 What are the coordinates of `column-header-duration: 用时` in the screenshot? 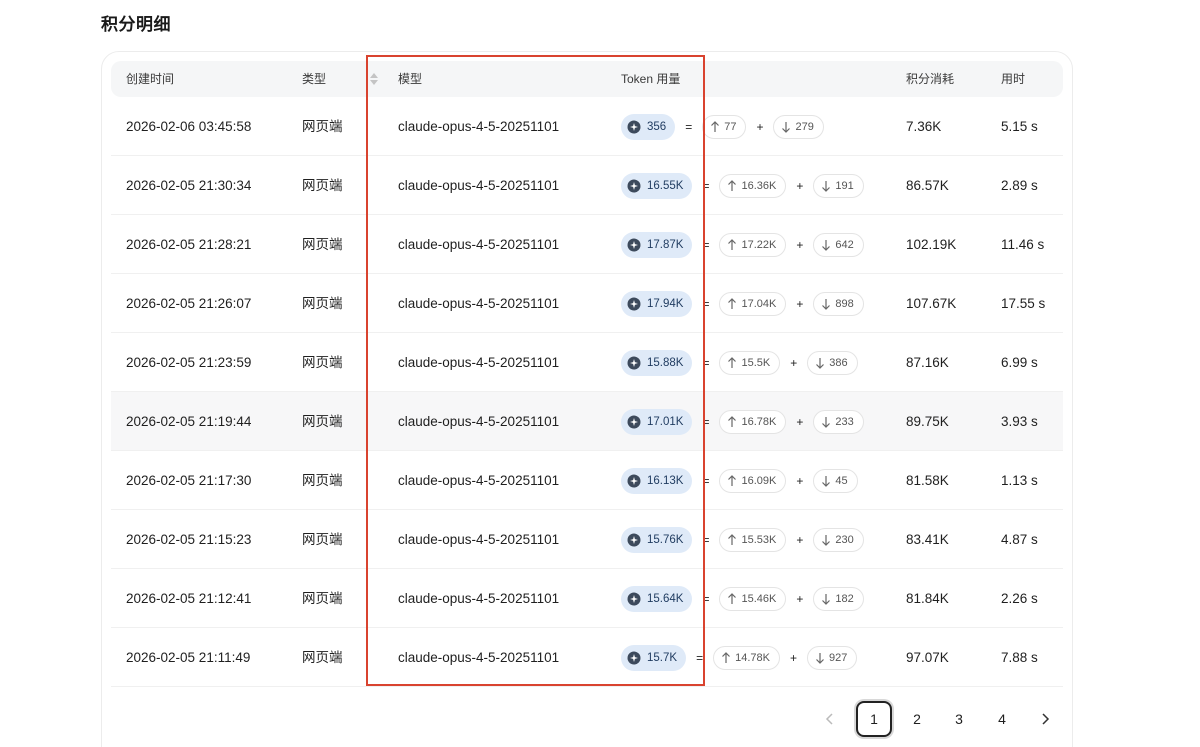 It's located at (1013, 79).